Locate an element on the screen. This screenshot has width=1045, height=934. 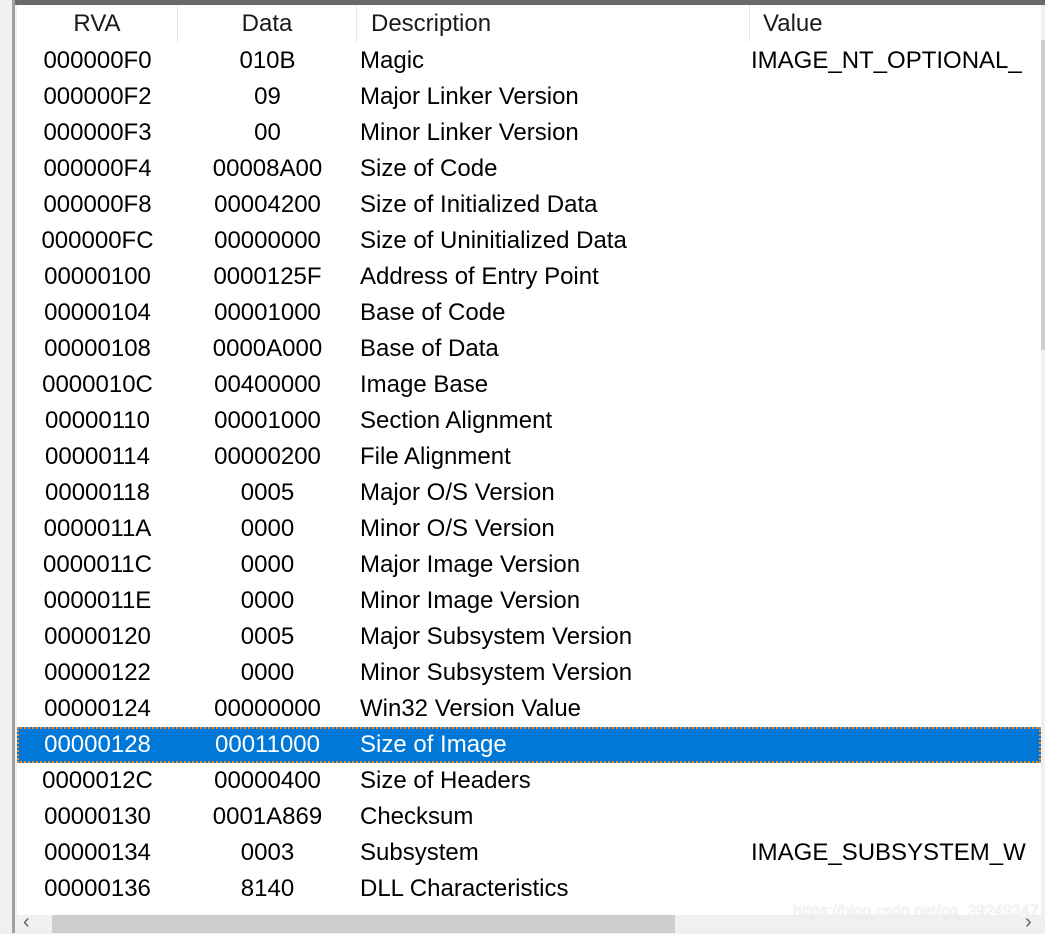
cell-data: 010B is located at coordinates (267, 60).